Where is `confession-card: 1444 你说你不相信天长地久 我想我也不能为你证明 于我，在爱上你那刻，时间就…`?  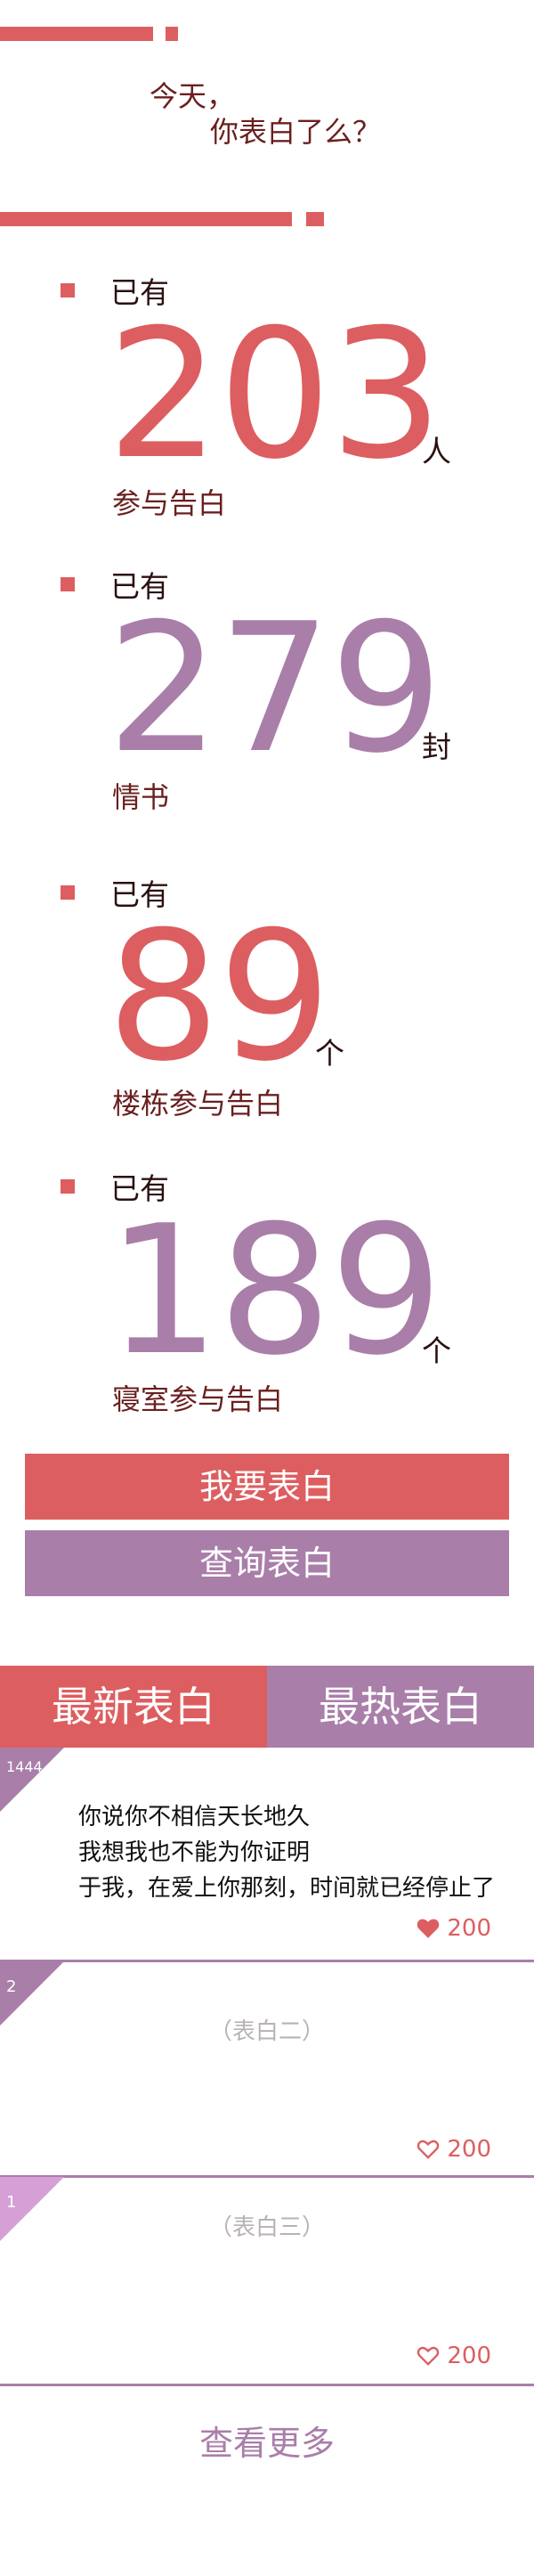 confession-card: 1444 你说你不相信天长地久 我想我也不能为你证明 于我，在爱上你那刻，时间就… is located at coordinates (267, 1855).